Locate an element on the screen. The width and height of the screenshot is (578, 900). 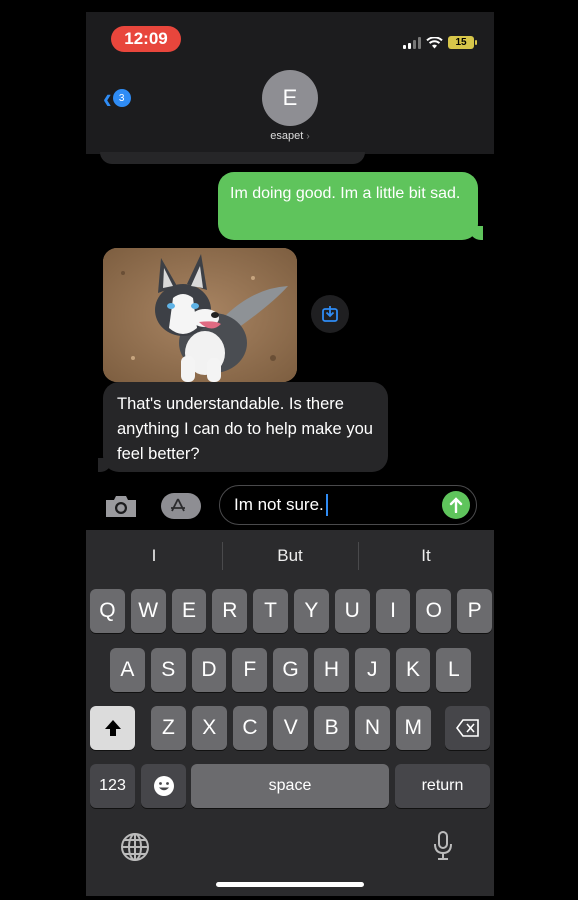
battery-level: 15 is located at coordinates (461, 42).